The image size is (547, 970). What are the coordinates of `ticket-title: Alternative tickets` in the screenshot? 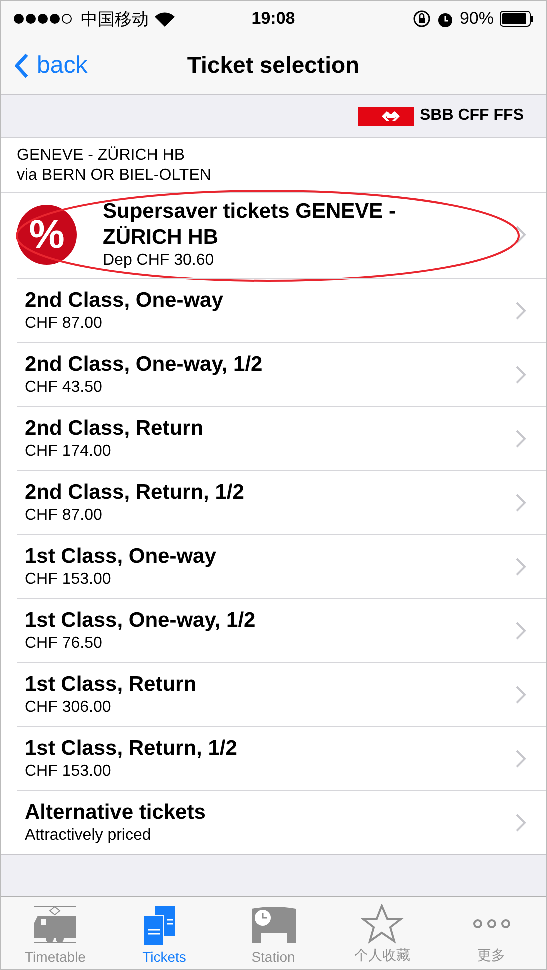 It's located at (116, 813).